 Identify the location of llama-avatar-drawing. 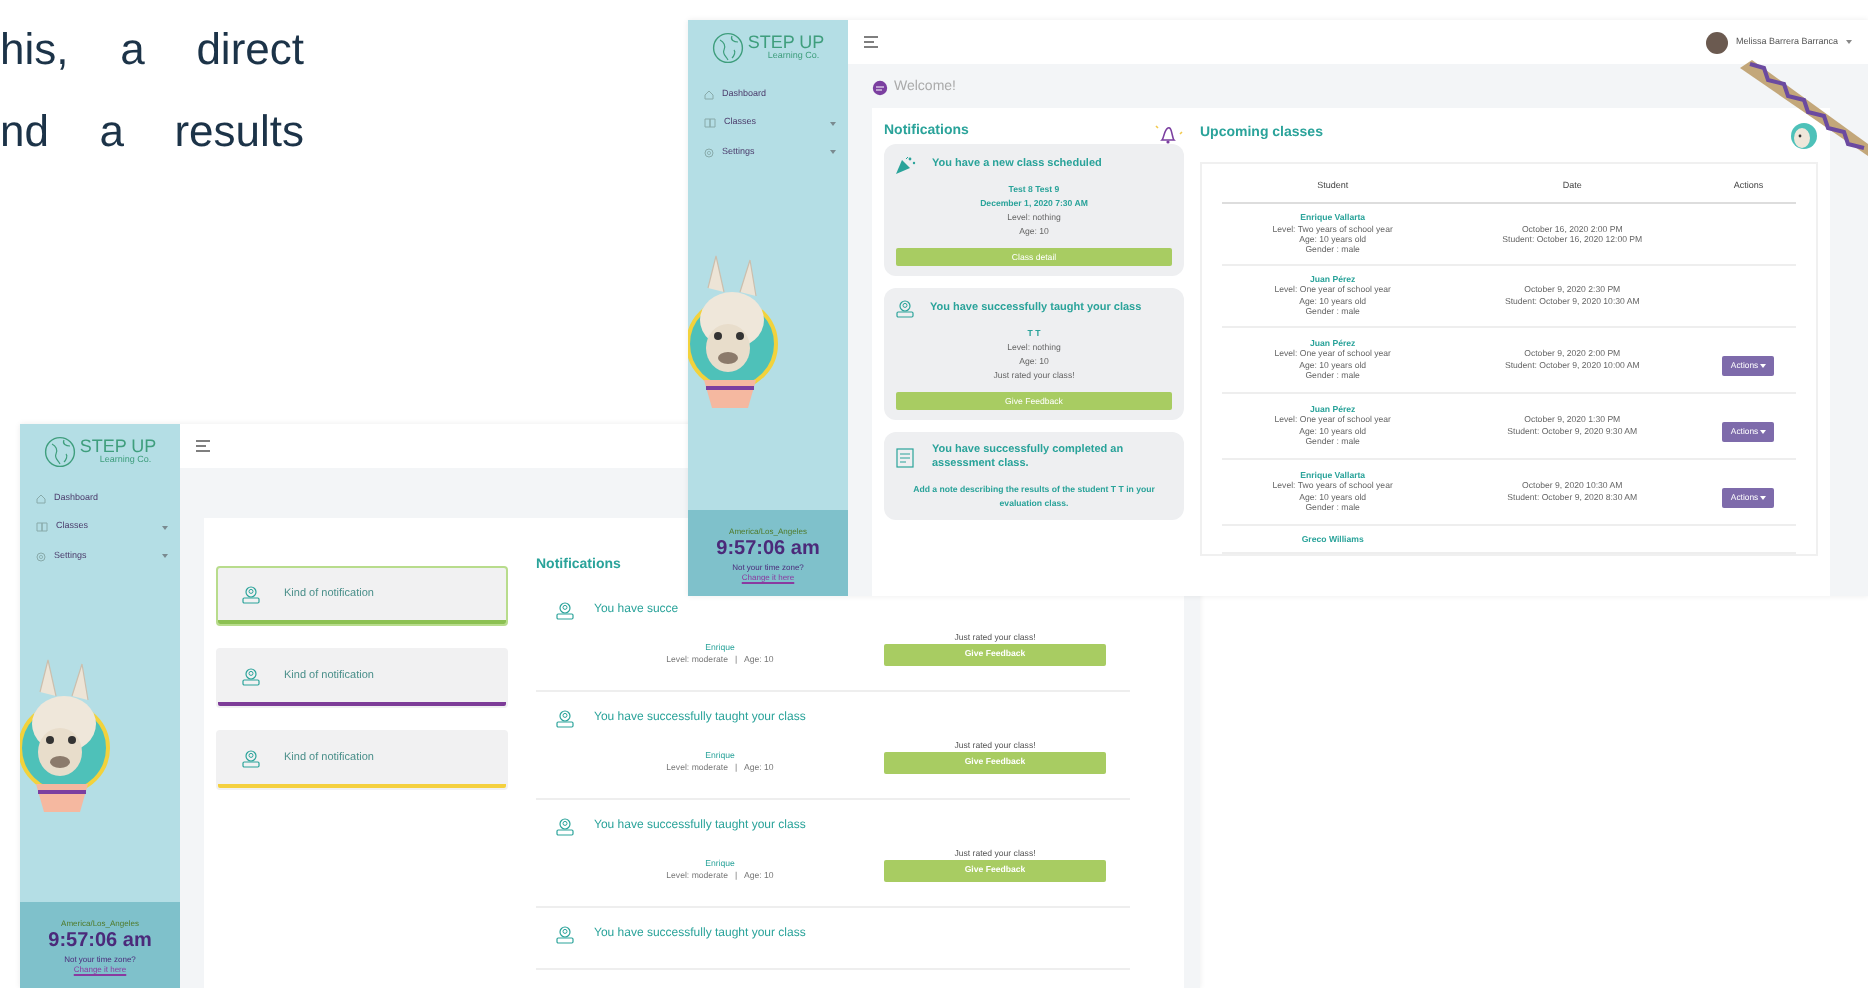
(1804, 135).